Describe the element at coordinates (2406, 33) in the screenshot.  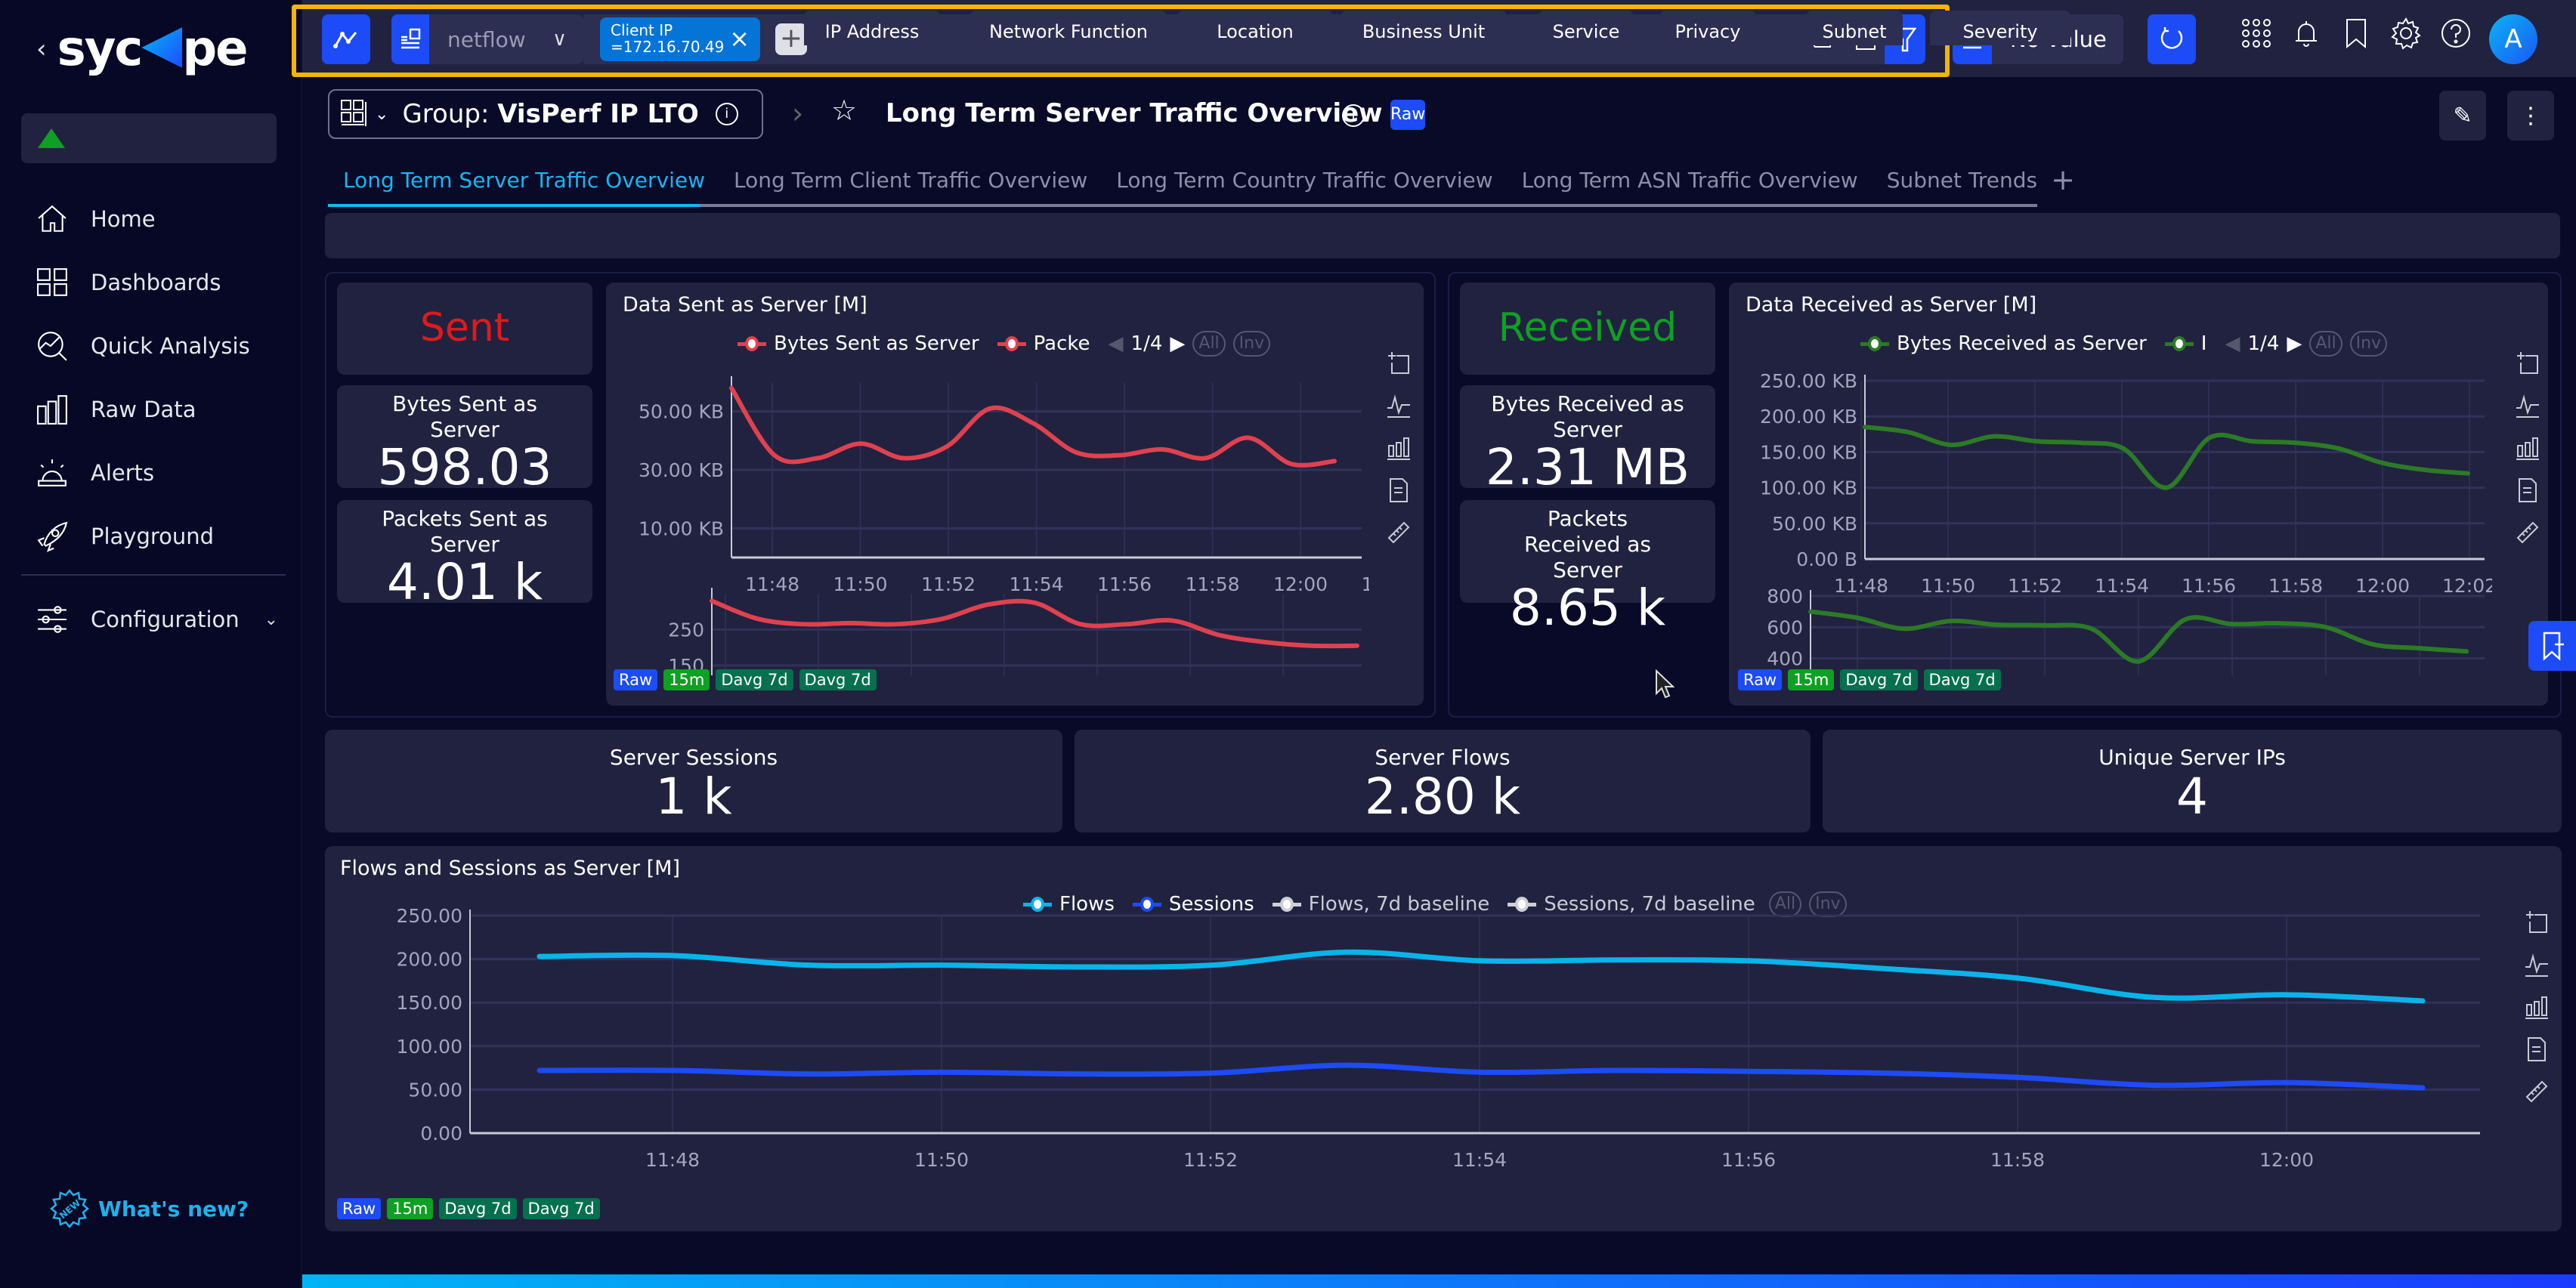
I see `gear-icon` at that location.